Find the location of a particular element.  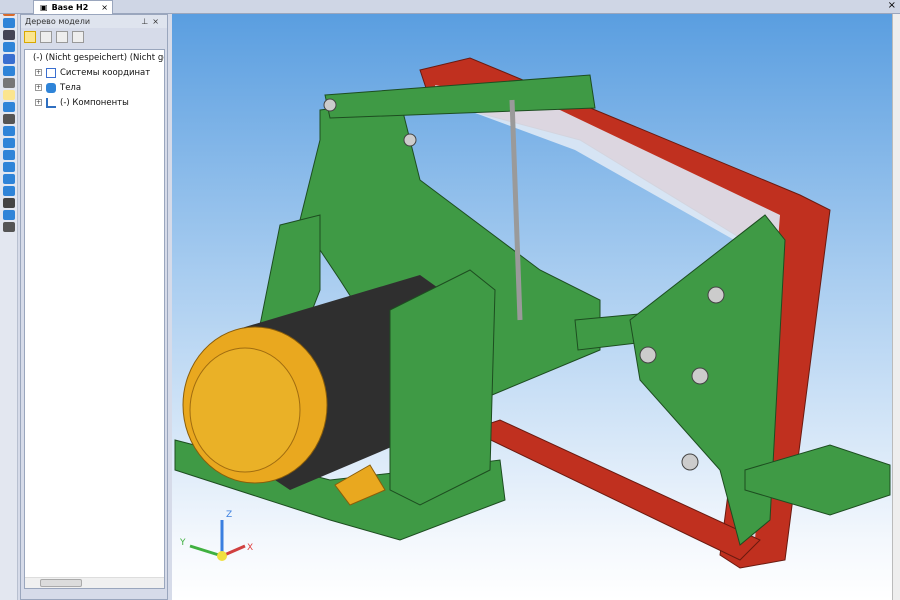

document-tabbar: ▣ Base H2 × × is located at coordinates (450, 7).